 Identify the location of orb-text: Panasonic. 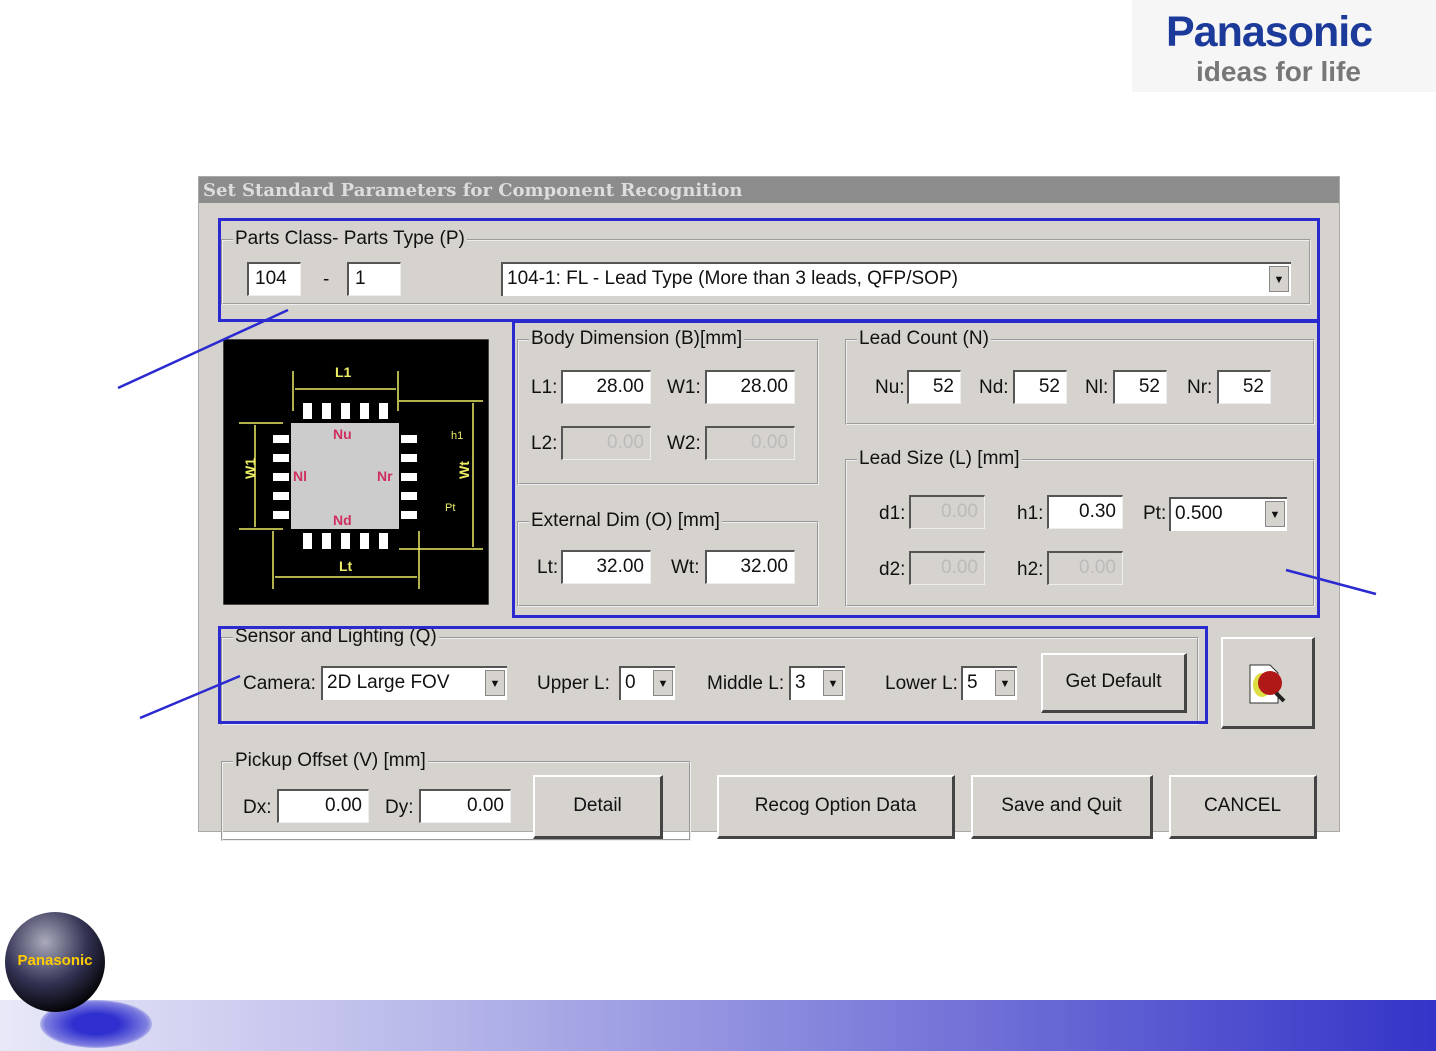
(55, 960).